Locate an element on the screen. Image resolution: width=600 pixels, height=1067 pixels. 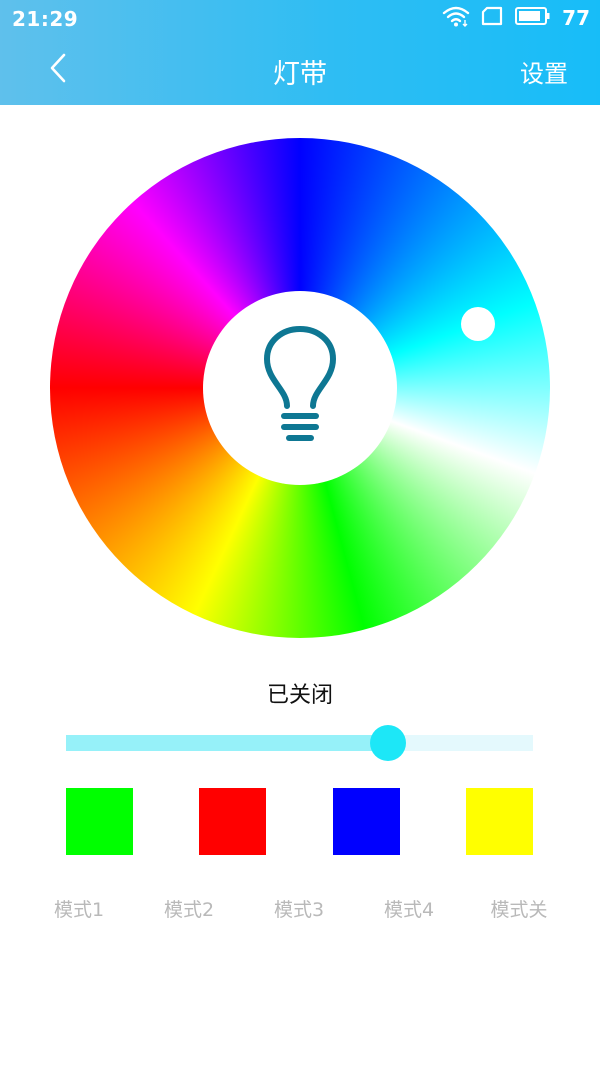
page-title: 灯带 is located at coordinates (300, 74).